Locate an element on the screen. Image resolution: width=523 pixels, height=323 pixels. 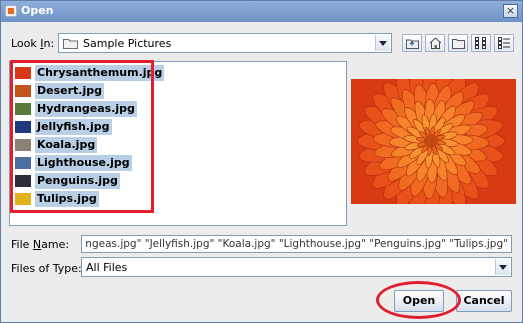
title-bar: Open × is located at coordinates (261, 11).